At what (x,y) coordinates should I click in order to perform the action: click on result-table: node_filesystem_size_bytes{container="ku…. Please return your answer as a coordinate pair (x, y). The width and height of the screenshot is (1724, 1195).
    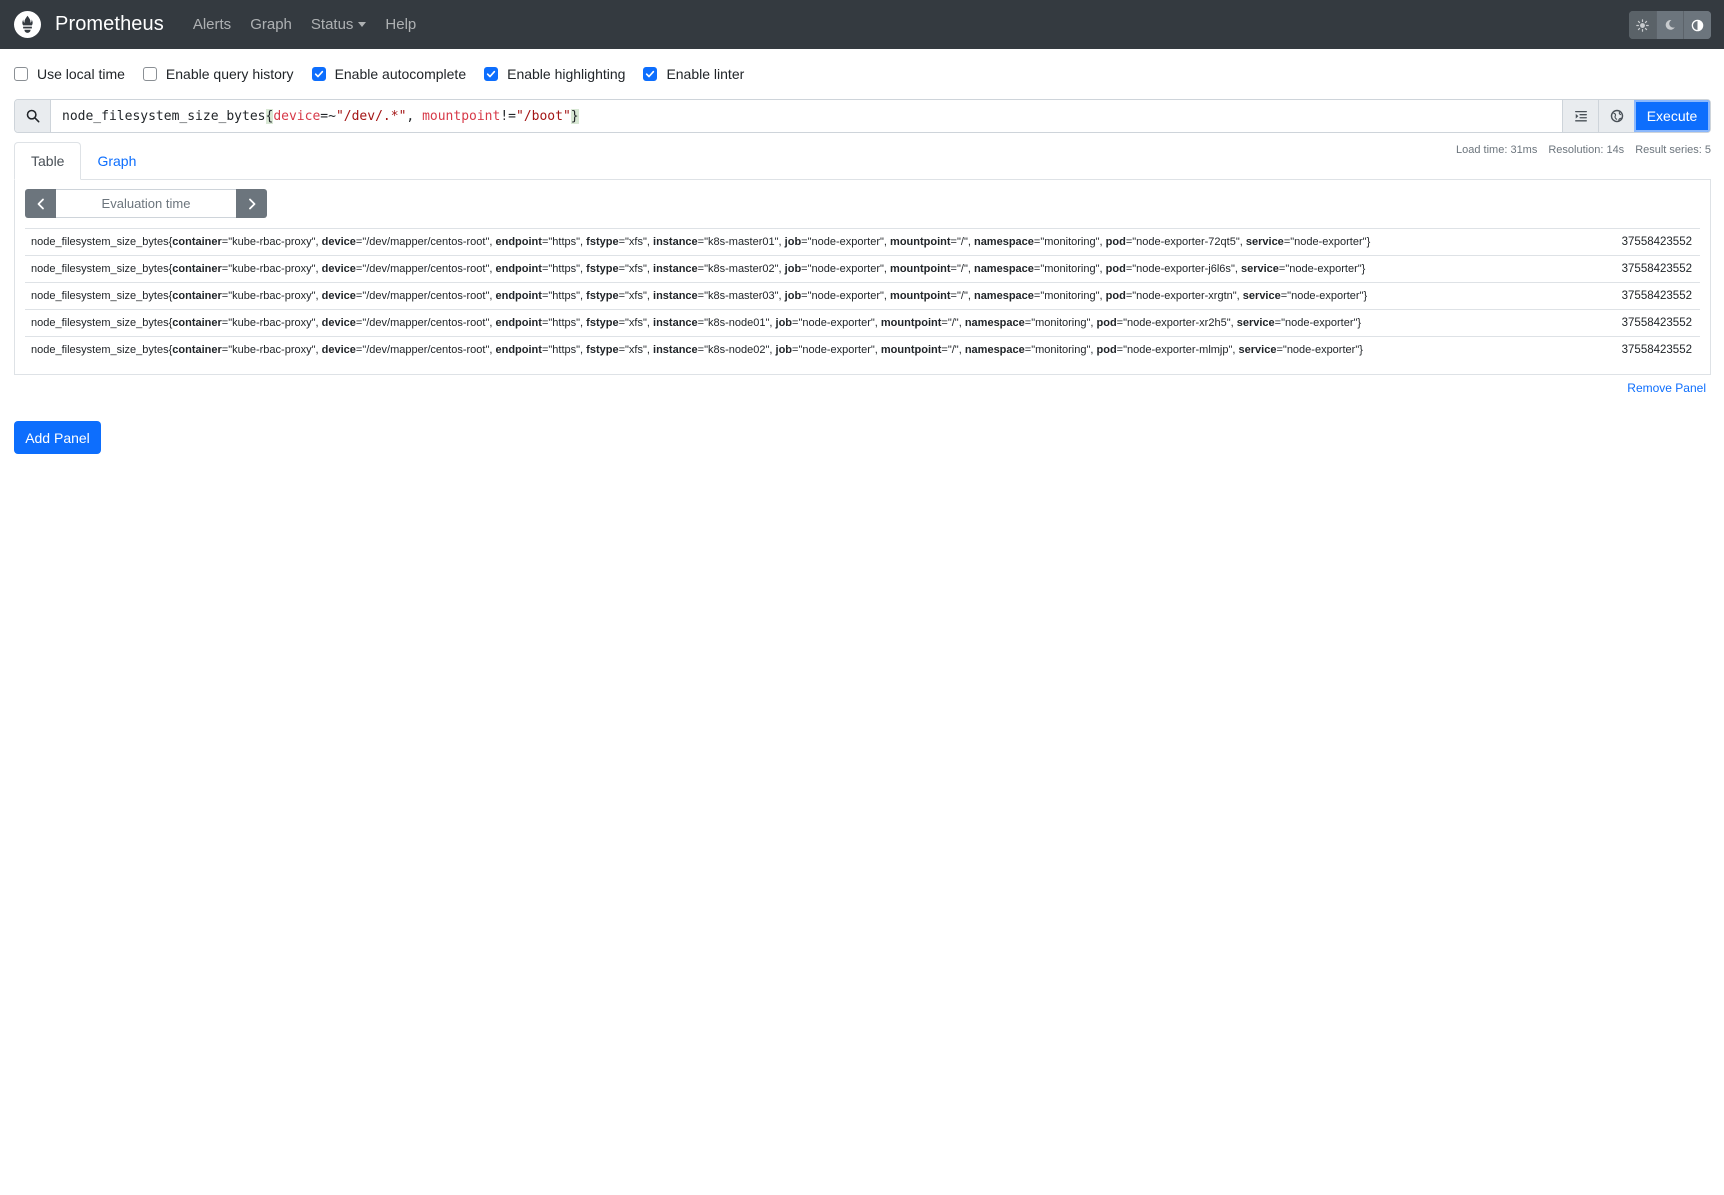
    Looking at the image, I should click on (862, 295).